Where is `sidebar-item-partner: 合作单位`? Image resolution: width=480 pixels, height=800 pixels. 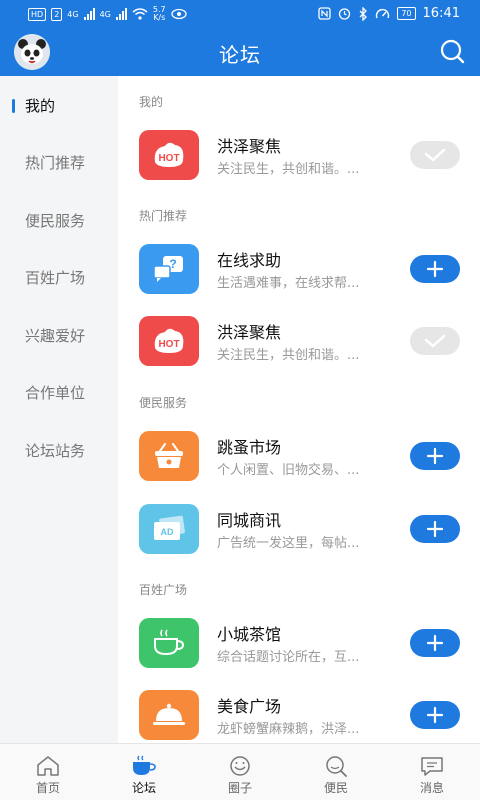
sidebar-item-partner: 合作单位 is located at coordinates (59, 393).